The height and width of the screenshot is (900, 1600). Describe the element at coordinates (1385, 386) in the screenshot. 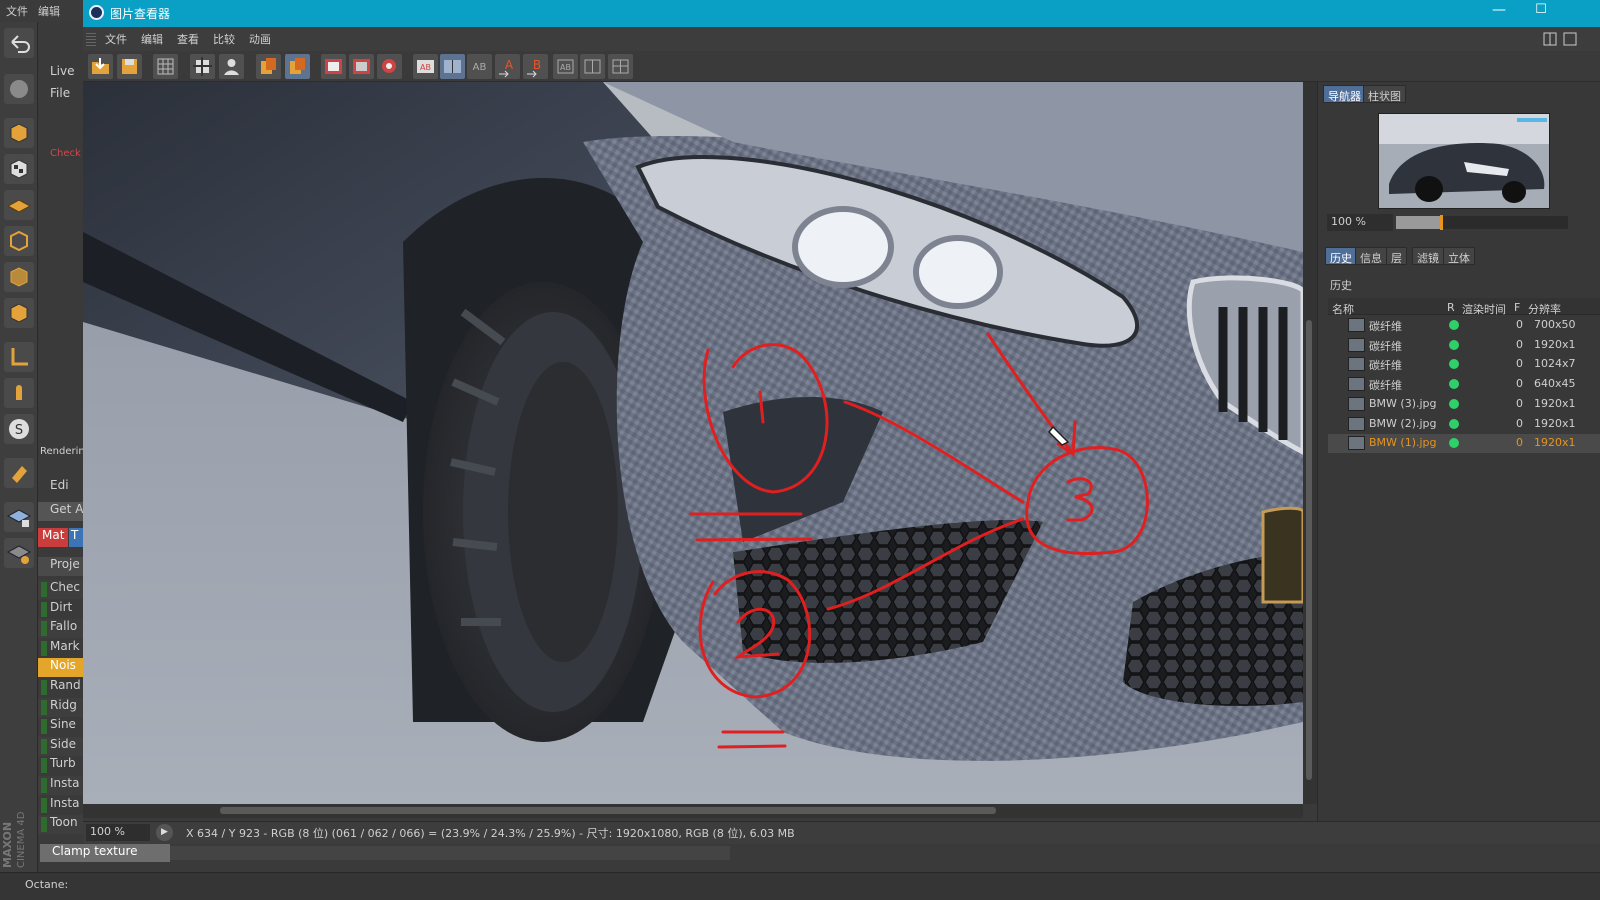

I see `history-name: 碳纤维` at that location.